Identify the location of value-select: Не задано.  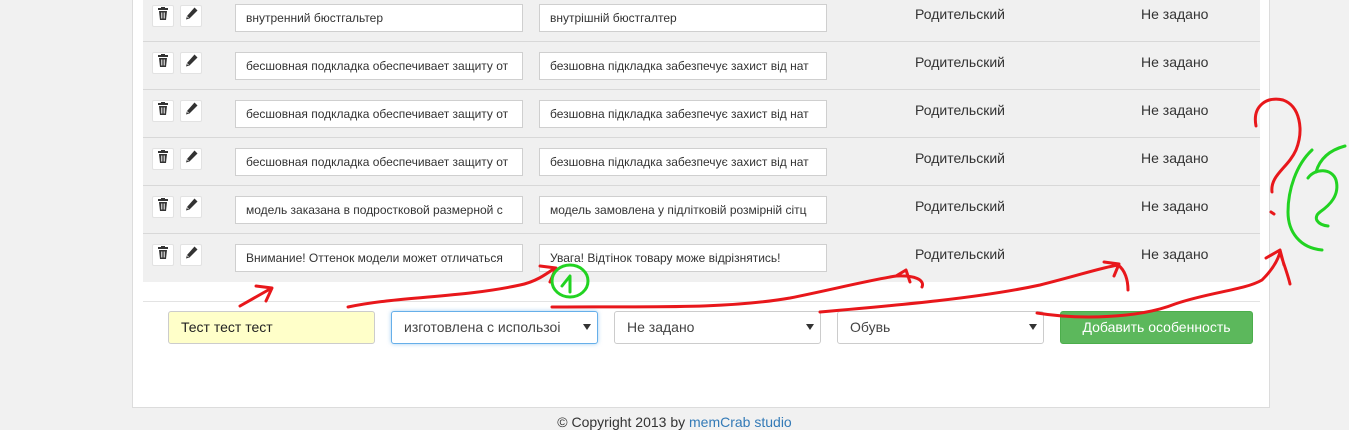
(717, 327).